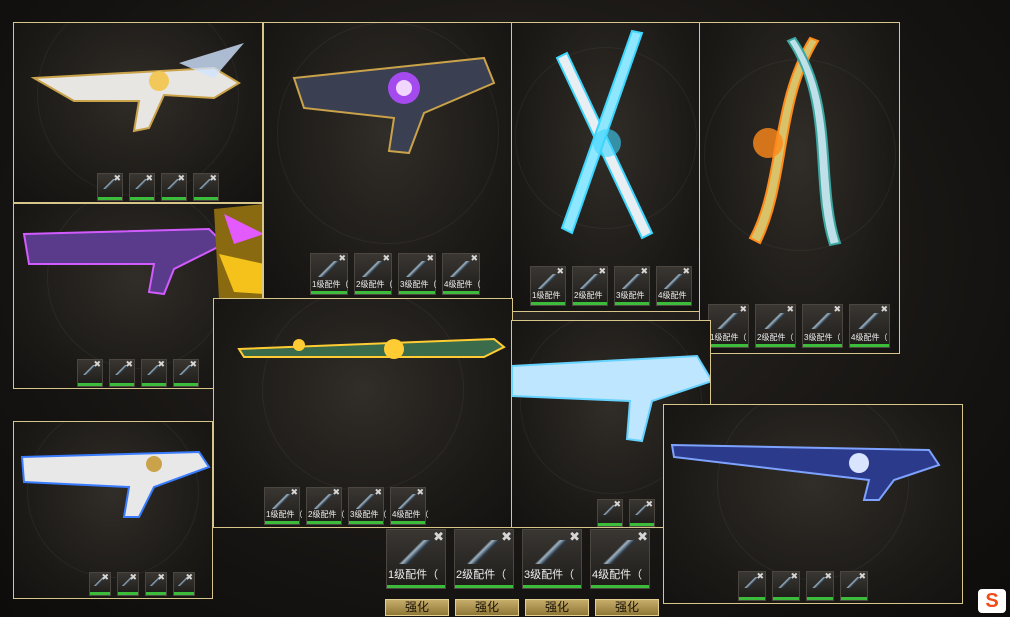 Image resolution: width=1010 pixels, height=617 pixels. What do you see at coordinates (590, 286) in the screenshot?
I see `accessory-slot: ✖ 2级配件` at bounding box center [590, 286].